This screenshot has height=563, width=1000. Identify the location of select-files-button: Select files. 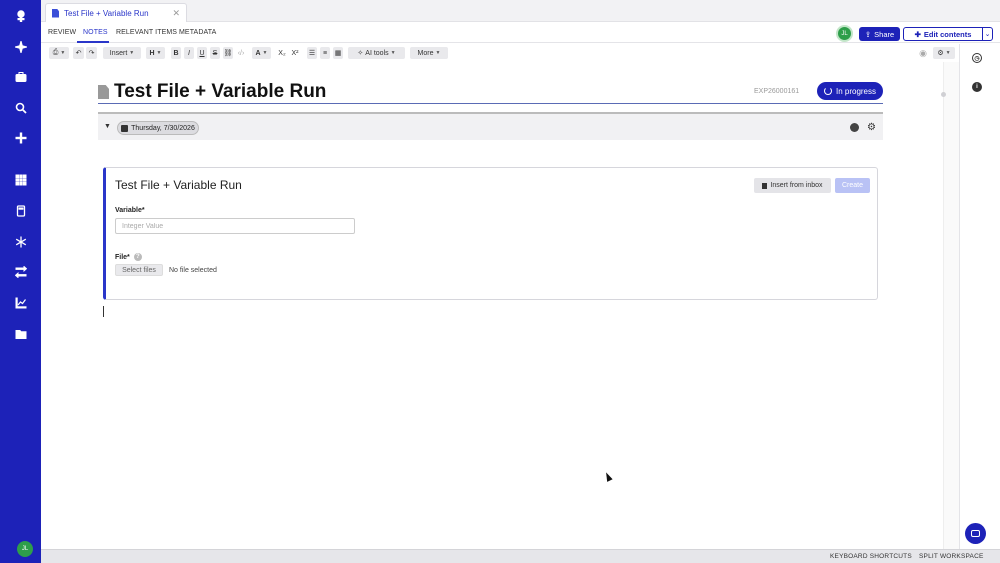
(139, 270).